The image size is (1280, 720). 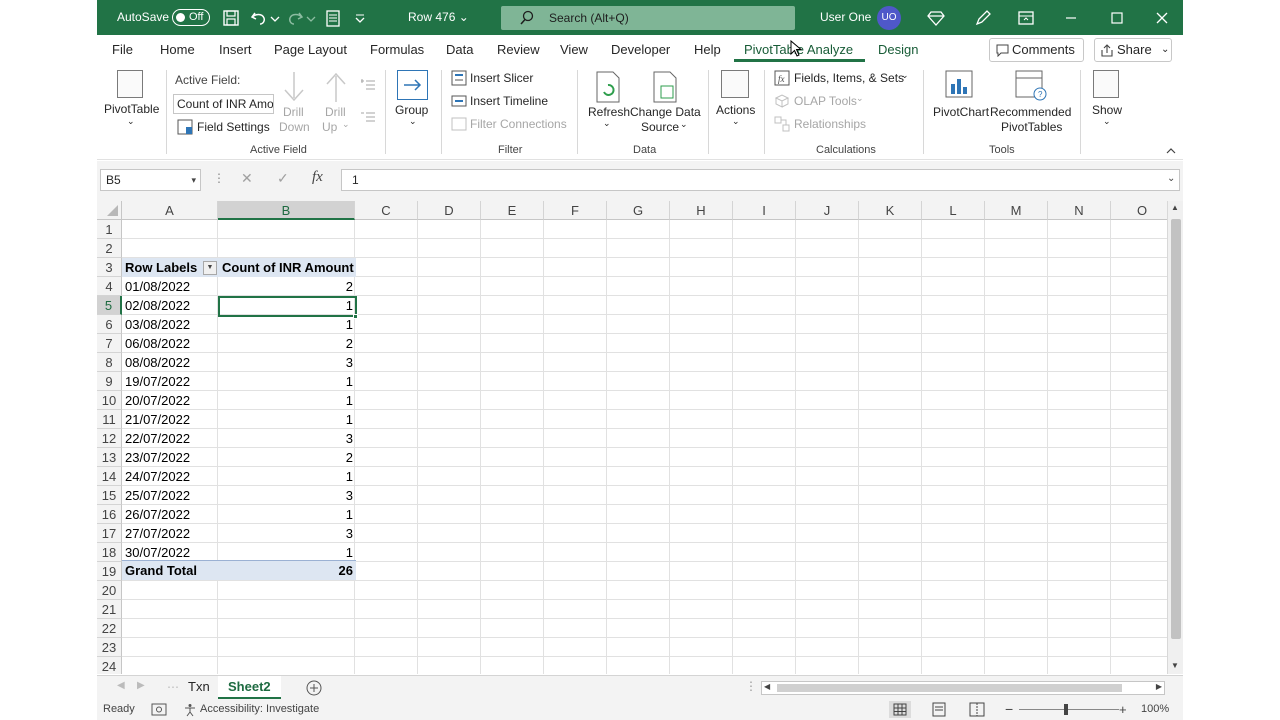 What do you see at coordinates (170, 457) in the screenshot?
I see `pivot-row-label: 23/07/2022` at bounding box center [170, 457].